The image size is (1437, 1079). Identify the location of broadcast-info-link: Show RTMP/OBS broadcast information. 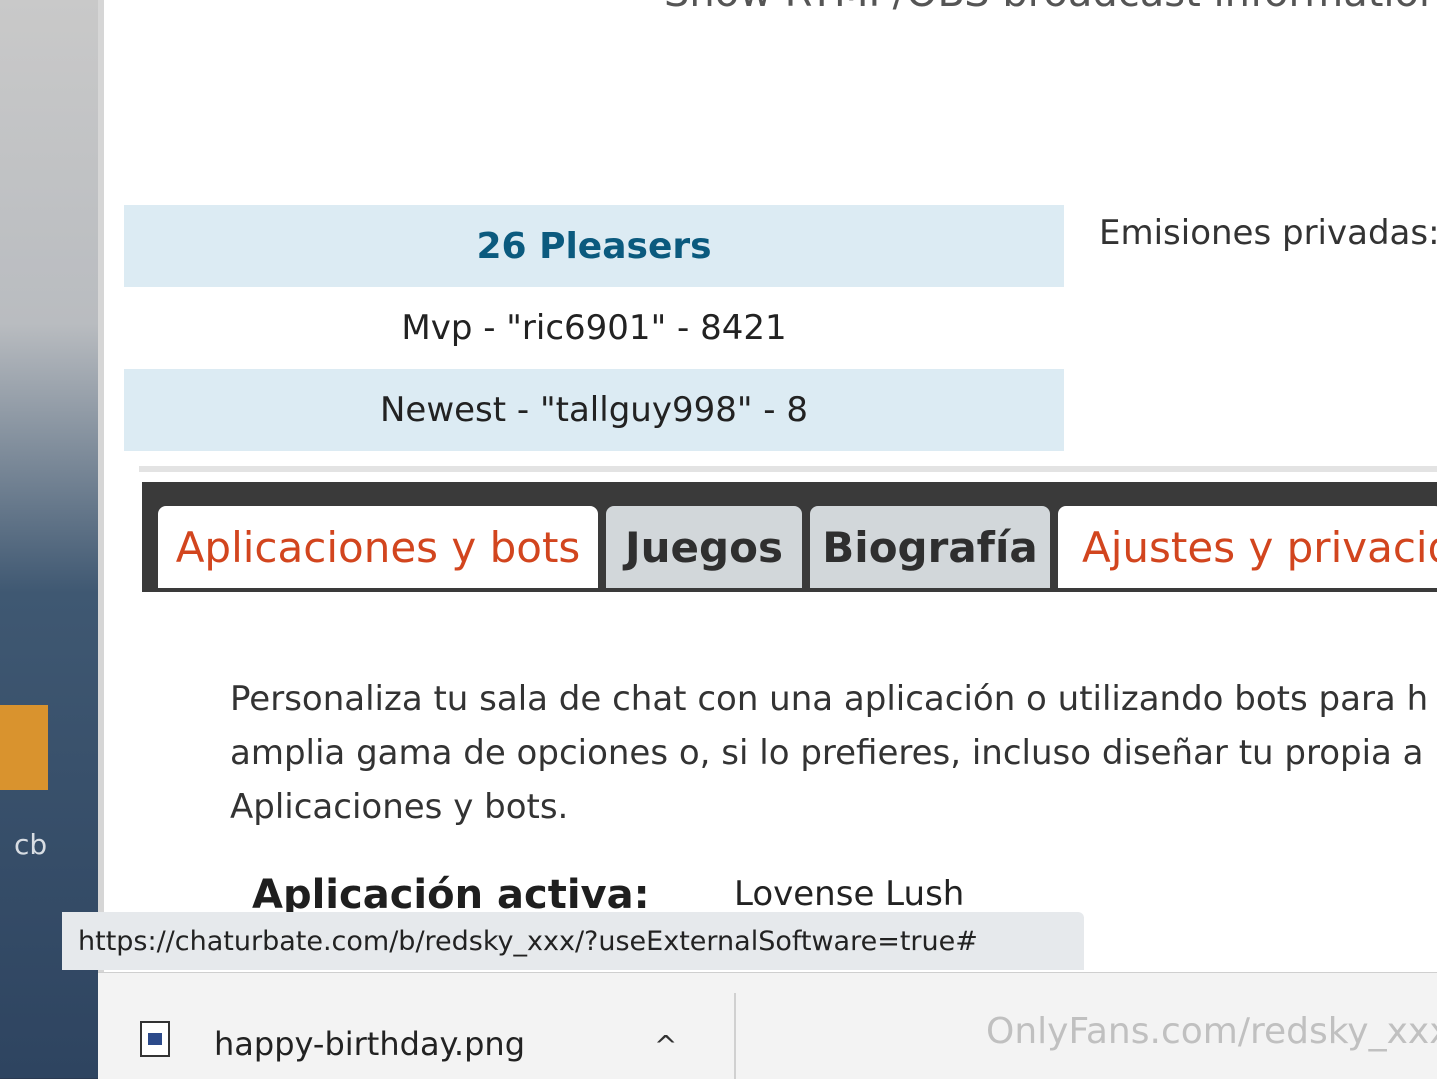
(1050, 8).